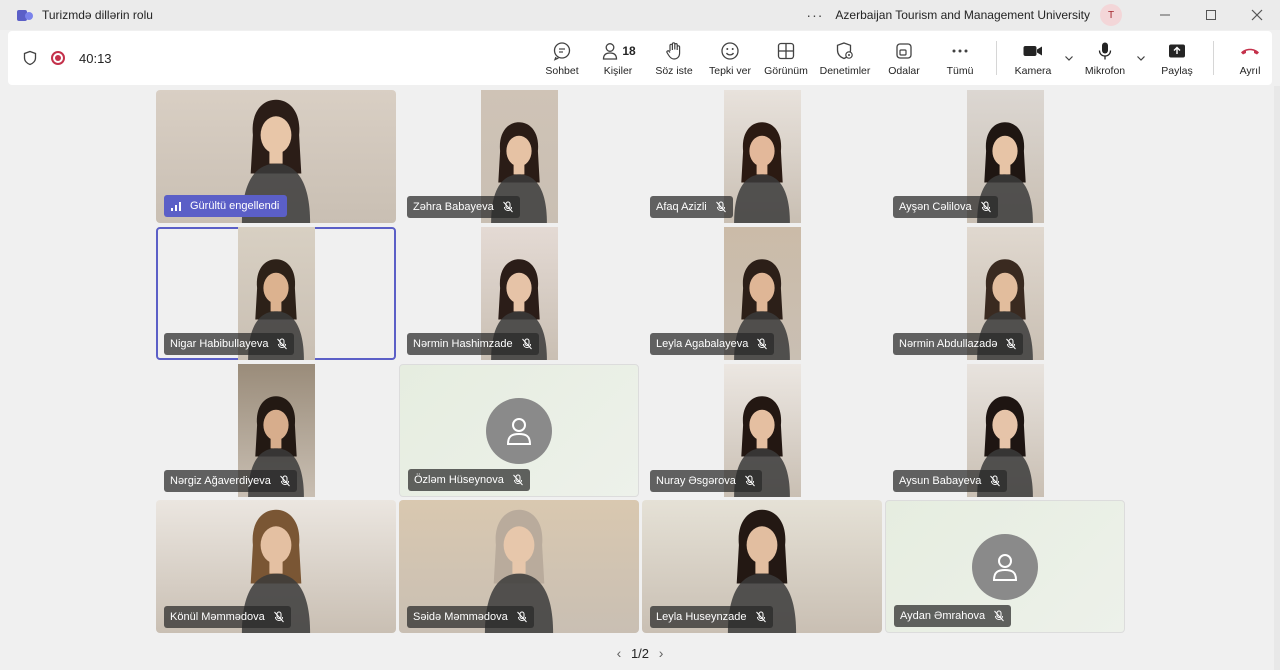 The image size is (1280, 670). What do you see at coordinates (845, 70) in the screenshot?
I see `controls-label: Denetimler` at bounding box center [845, 70].